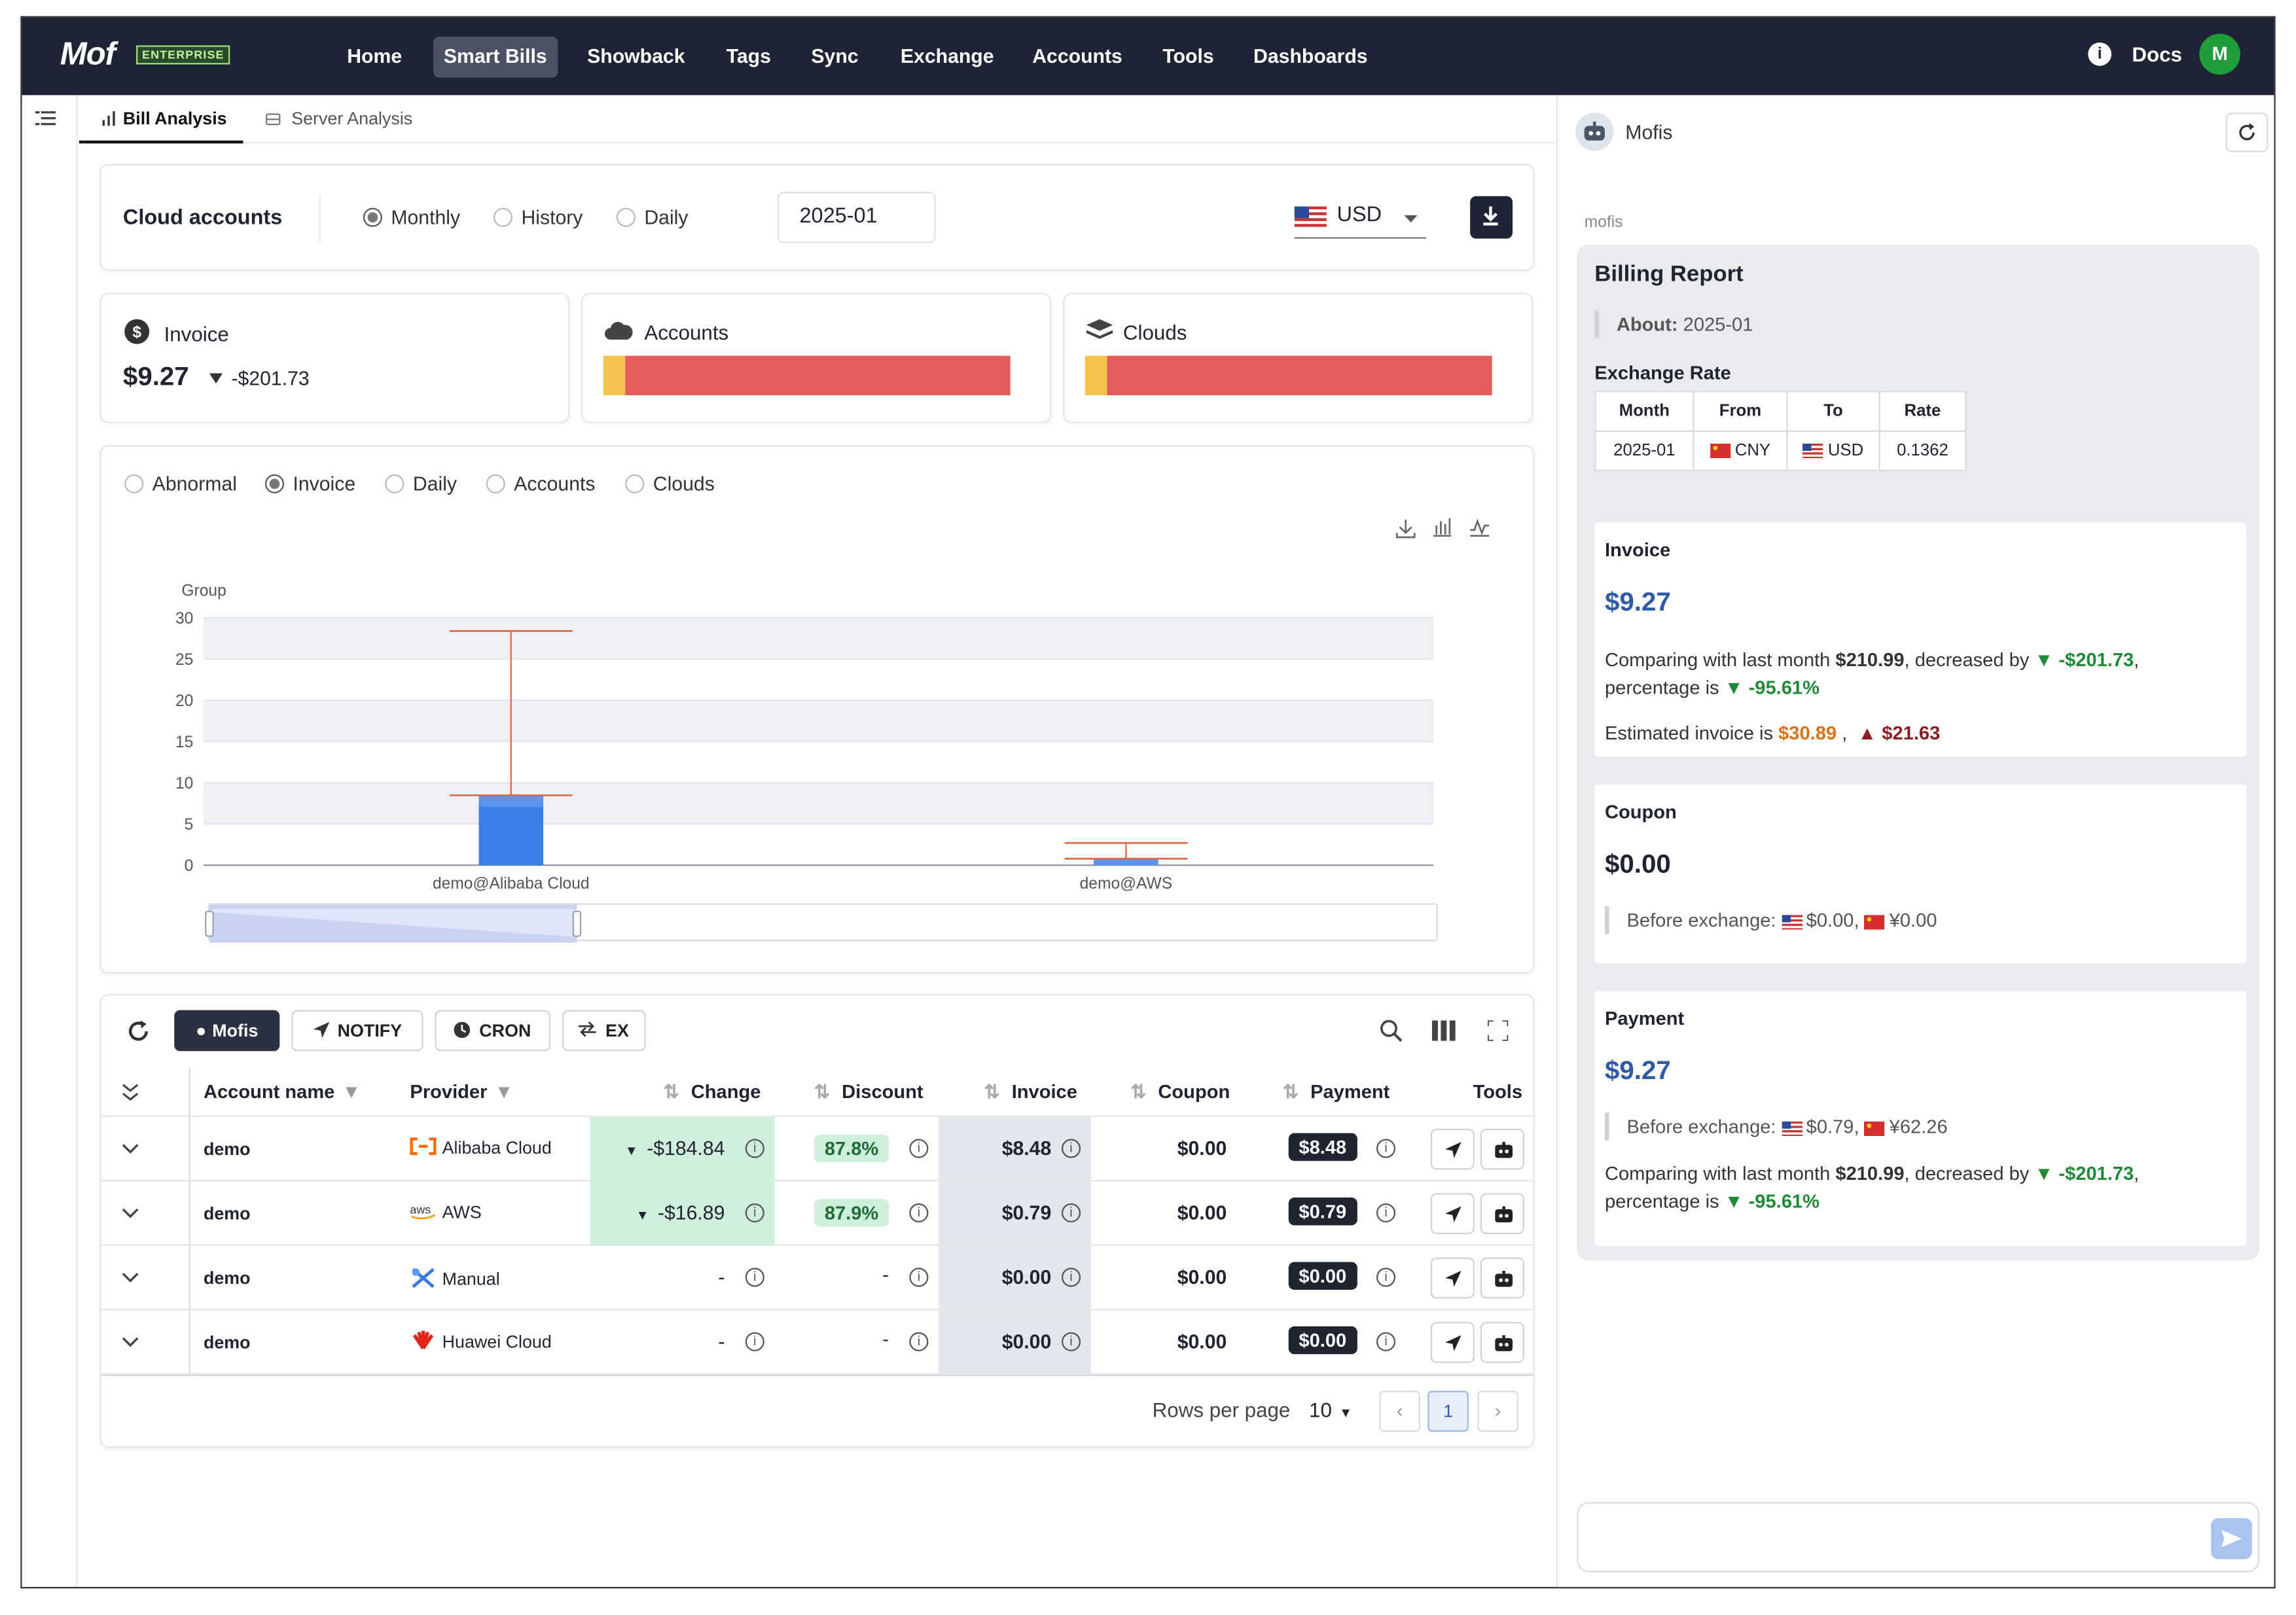 This screenshot has width=2296, height=1615. Describe the element at coordinates (180, 484) in the screenshot. I see `chart-tab-abnormal: Abnormal` at that location.